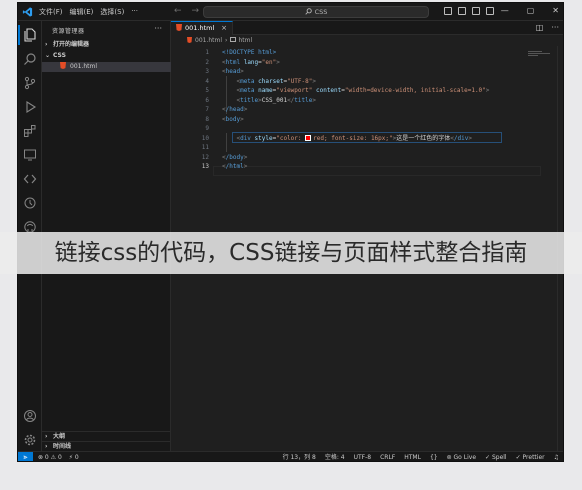 This screenshot has height=490, width=582. What do you see at coordinates (30, 155) in the screenshot?
I see `remote-explorer-icon` at bounding box center [30, 155].